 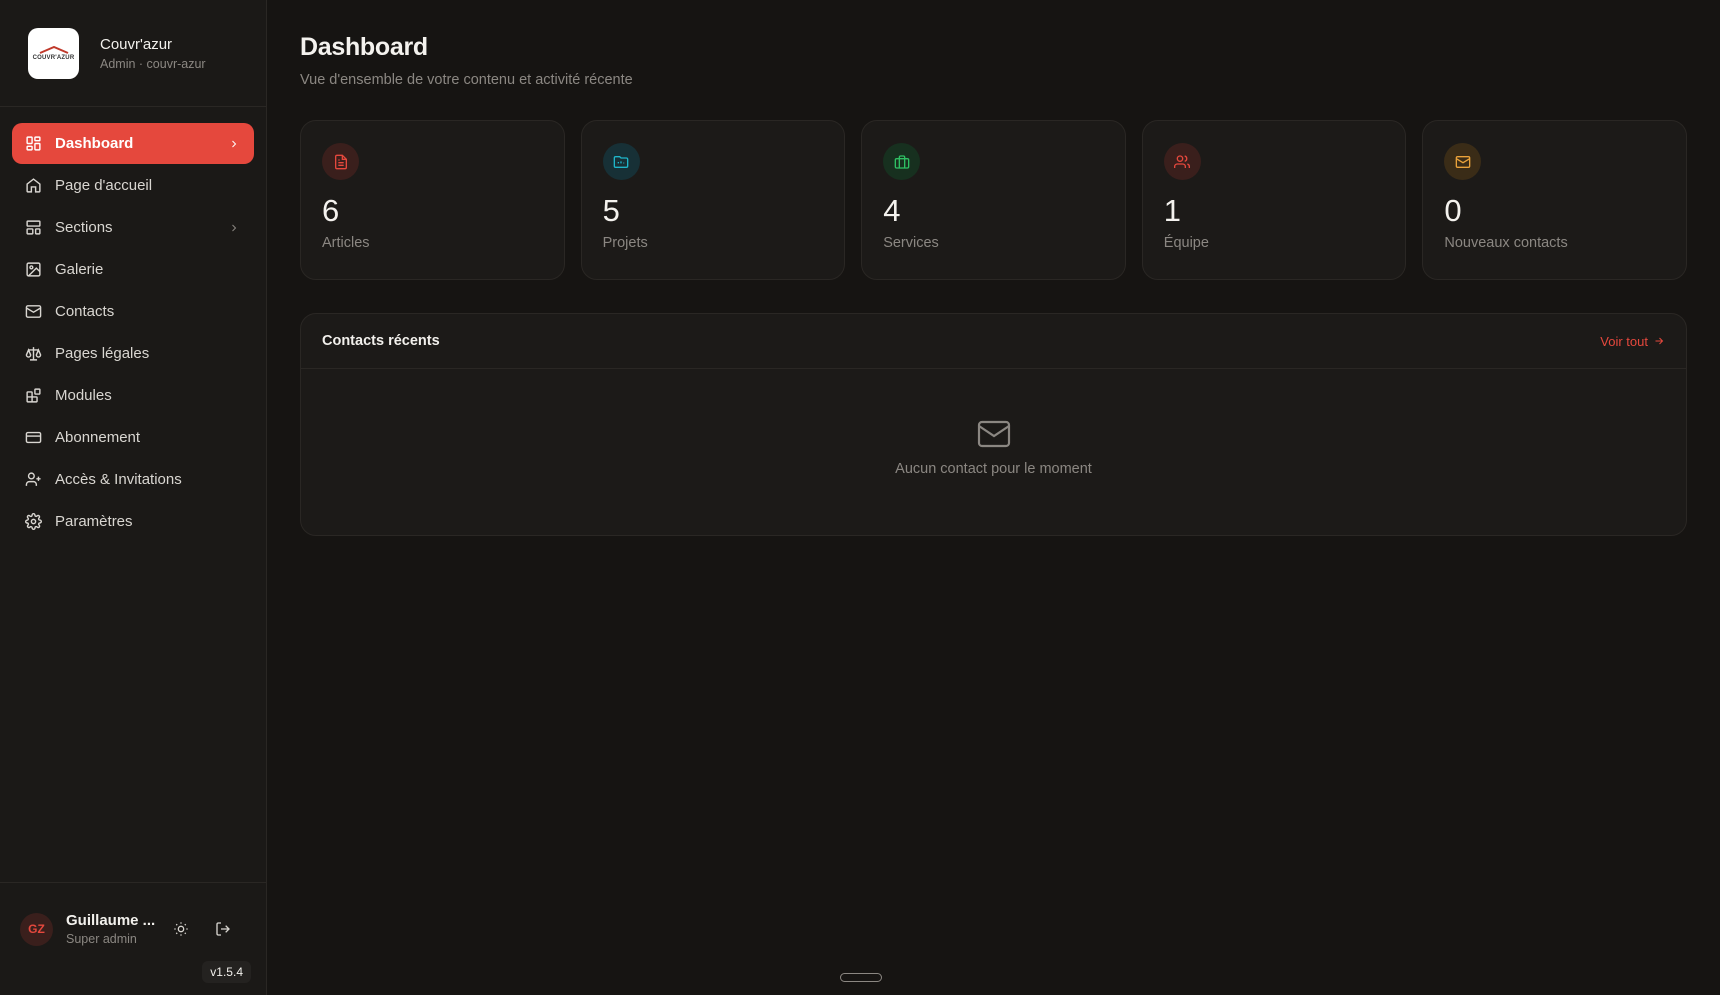 What do you see at coordinates (94, 521) in the screenshot?
I see `sidebar-item-label: Paramètres` at bounding box center [94, 521].